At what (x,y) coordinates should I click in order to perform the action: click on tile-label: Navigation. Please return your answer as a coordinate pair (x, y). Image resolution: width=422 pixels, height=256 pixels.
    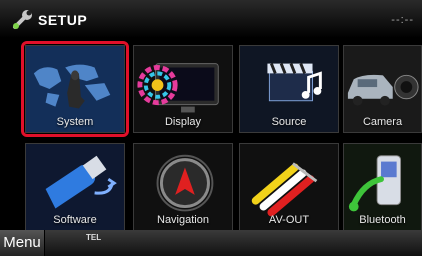
    Looking at the image, I should click on (183, 220).